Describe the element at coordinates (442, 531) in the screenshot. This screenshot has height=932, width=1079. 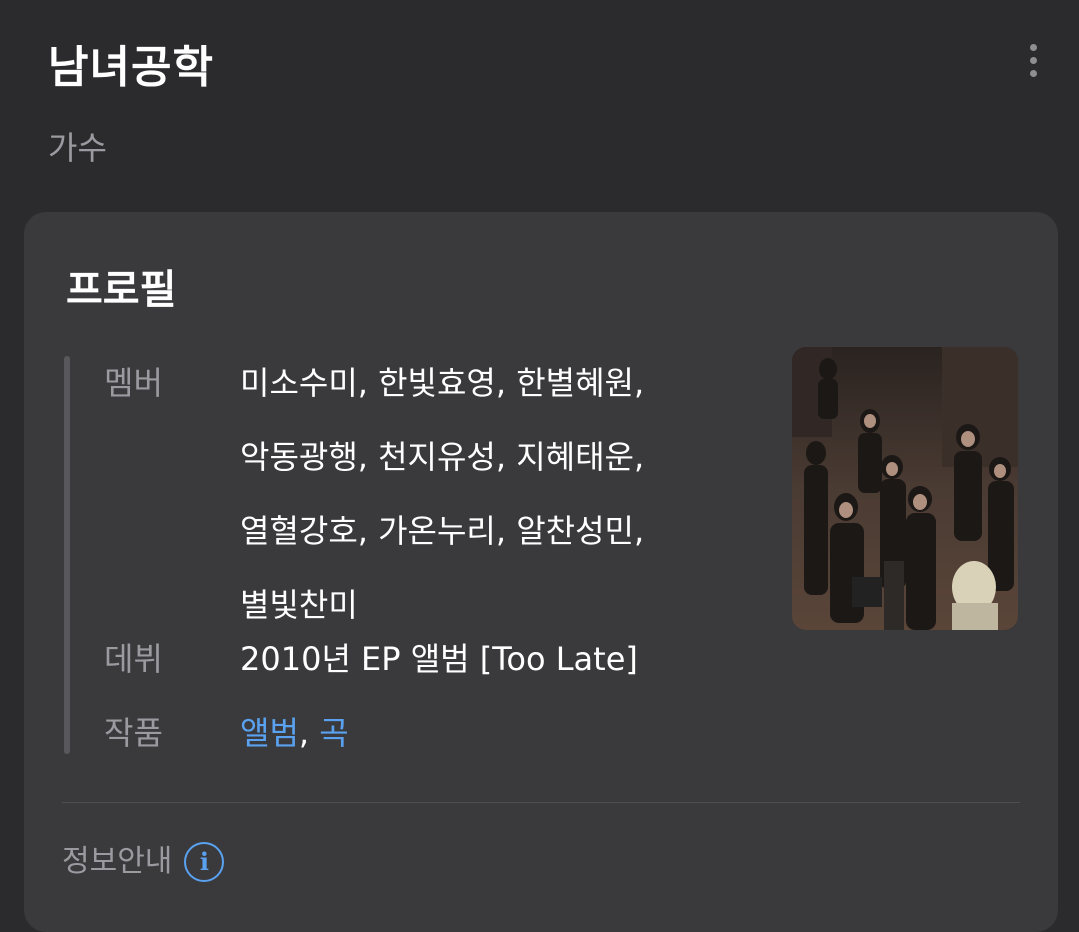
I see `members-line: 열혈강호, 가온누리, 알찬성민,` at that location.